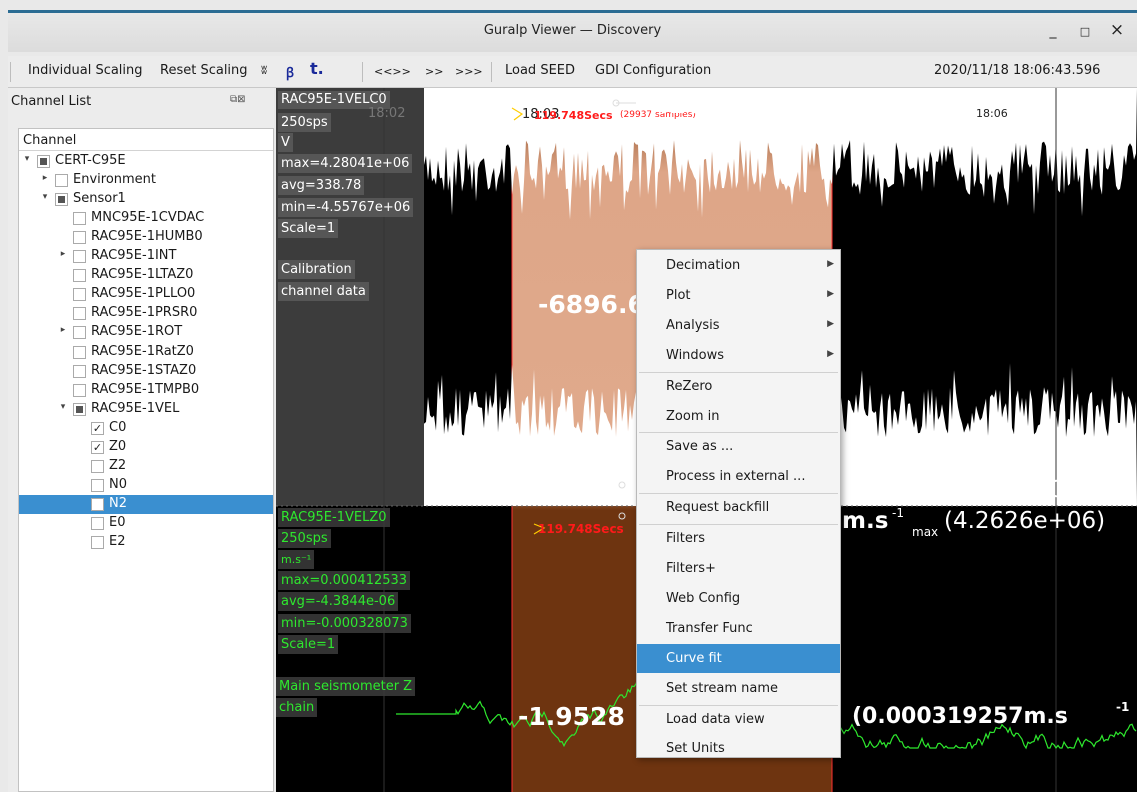 Image resolution: width=1137 pixels, height=792 pixels. I want to click on tree-item: ▾ RAC95E-1VEL, so click(146, 409).